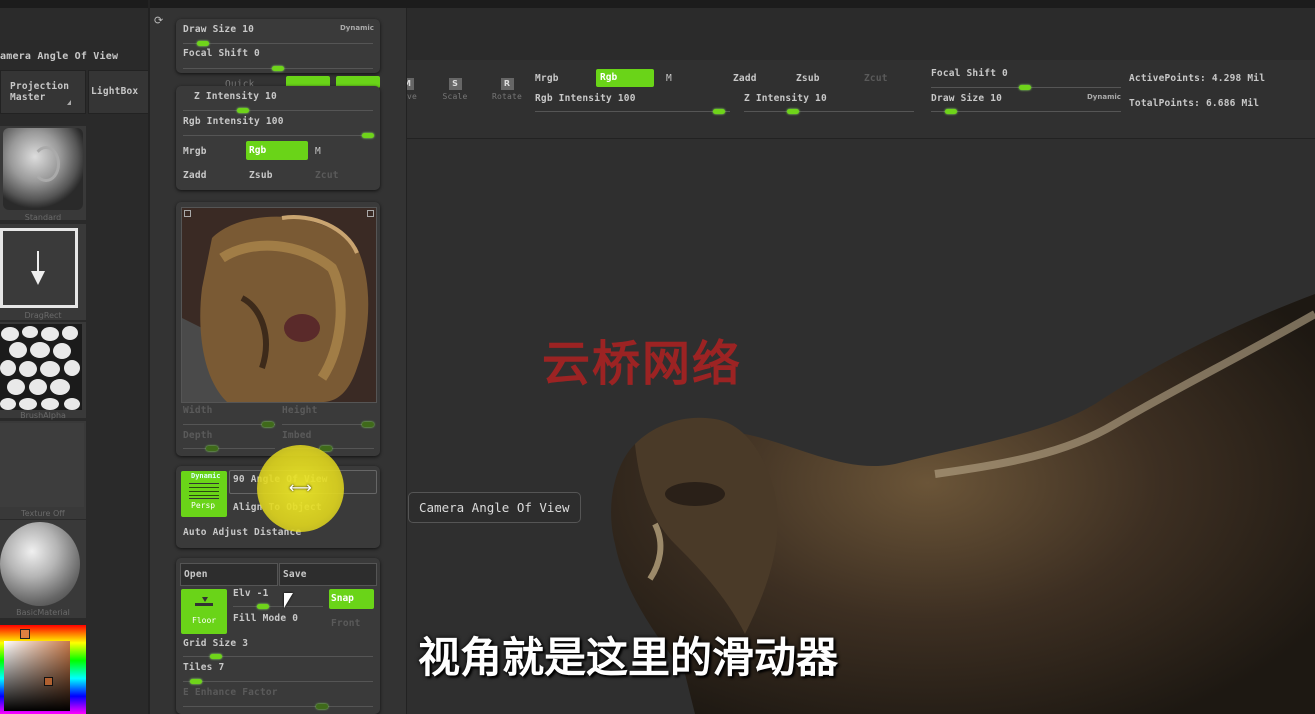 Image resolution: width=1315 pixels, height=714 pixels. What do you see at coordinates (1026, 111) in the screenshot?
I see `draw-size-slider` at bounding box center [1026, 111].